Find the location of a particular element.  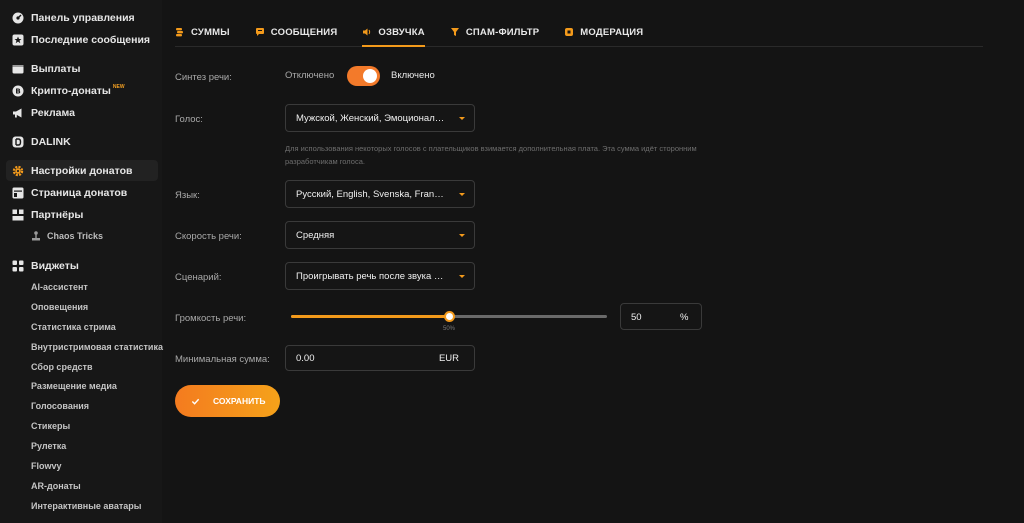

sidebar-item-label: Панель управления is located at coordinates (83, 17).